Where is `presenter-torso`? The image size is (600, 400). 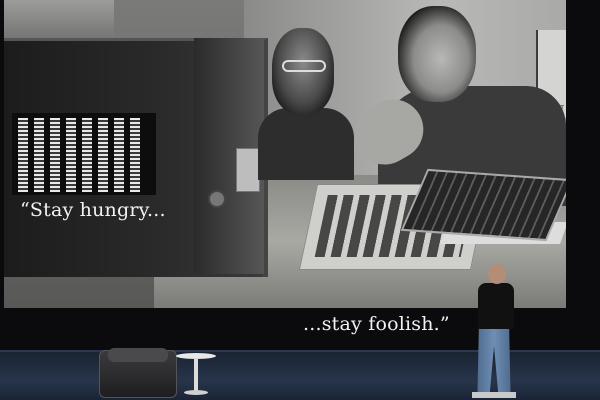
presenter-torso is located at coordinates (496, 306).